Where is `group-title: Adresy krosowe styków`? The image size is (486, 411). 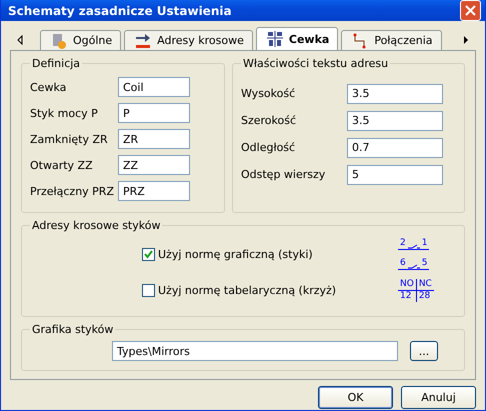
group-title: Adresy krosowe styków is located at coordinates (96, 225).